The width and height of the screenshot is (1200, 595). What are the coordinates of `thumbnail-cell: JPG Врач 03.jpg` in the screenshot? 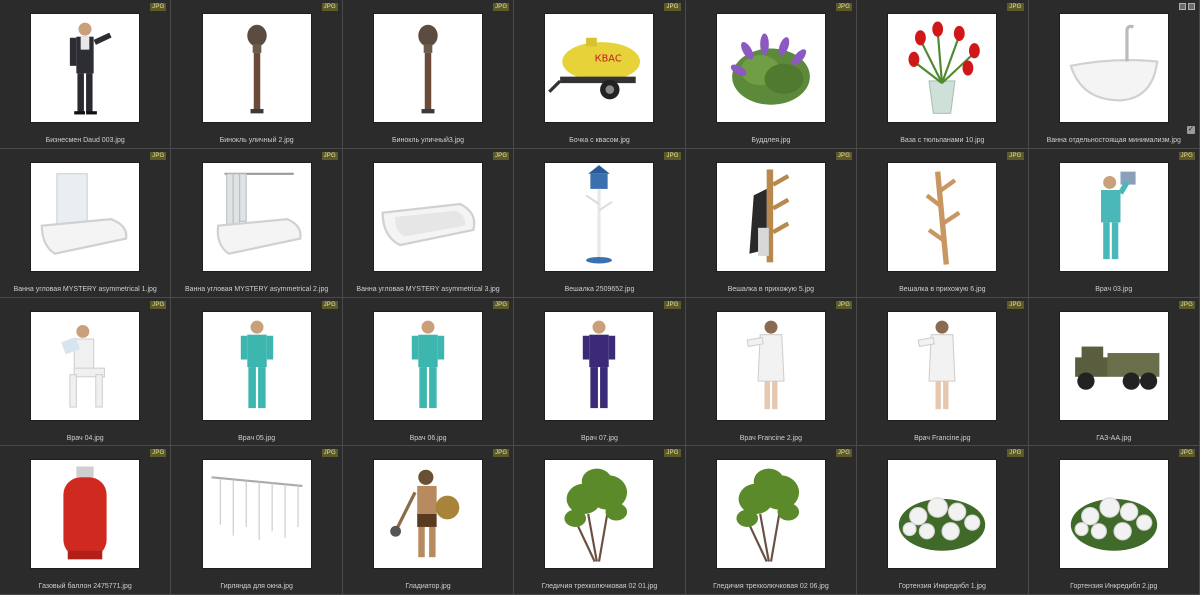 It's located at (1114, 223).